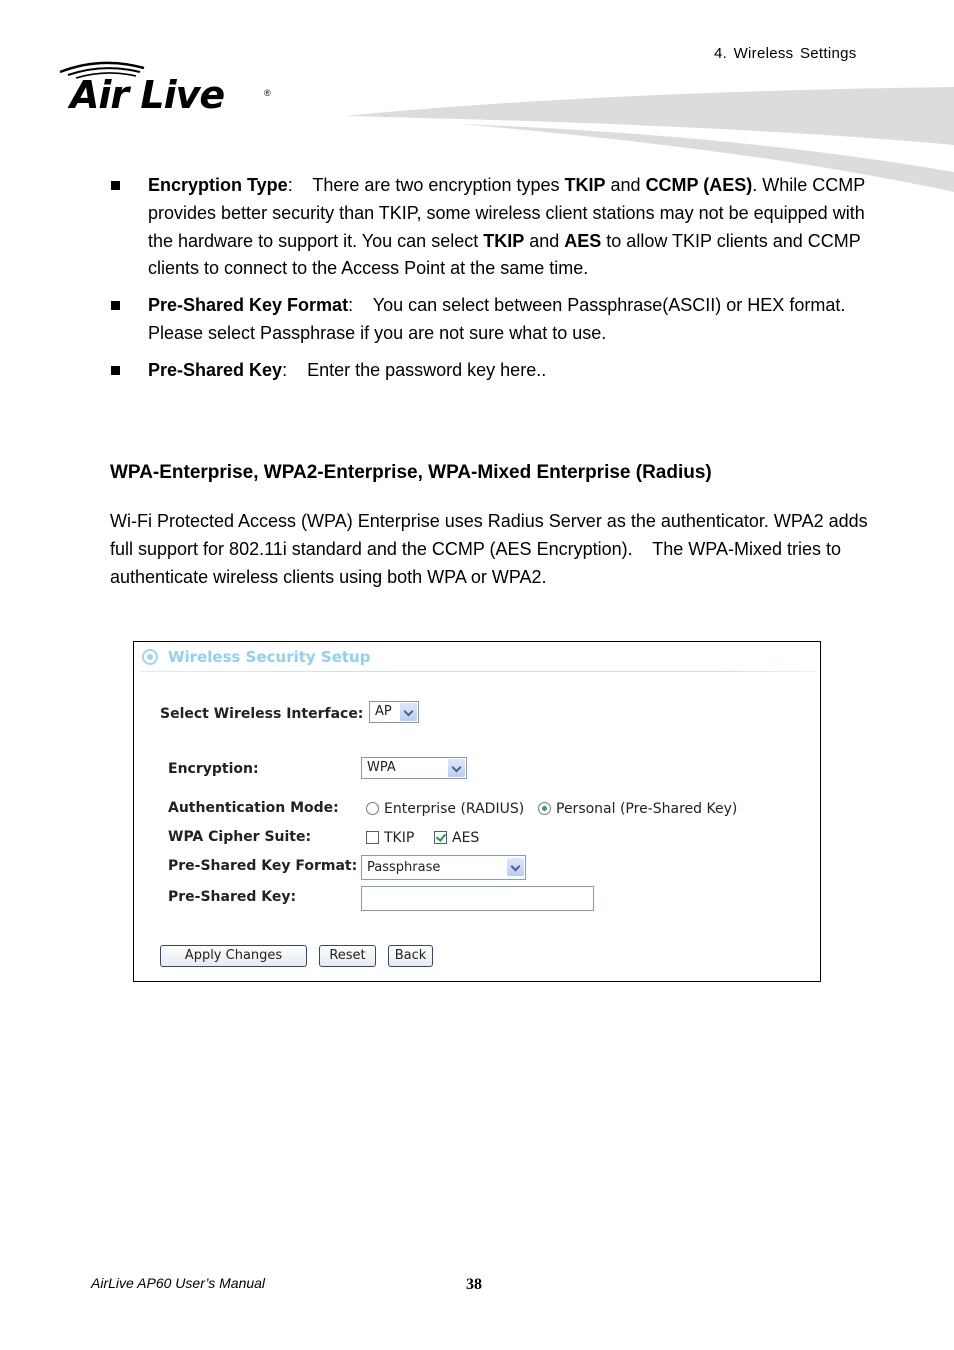 The image size is (954, 1350). Describe the element at coordinates (414, 768) in the screenshot. I see `encryption-select: WPA` at that location.